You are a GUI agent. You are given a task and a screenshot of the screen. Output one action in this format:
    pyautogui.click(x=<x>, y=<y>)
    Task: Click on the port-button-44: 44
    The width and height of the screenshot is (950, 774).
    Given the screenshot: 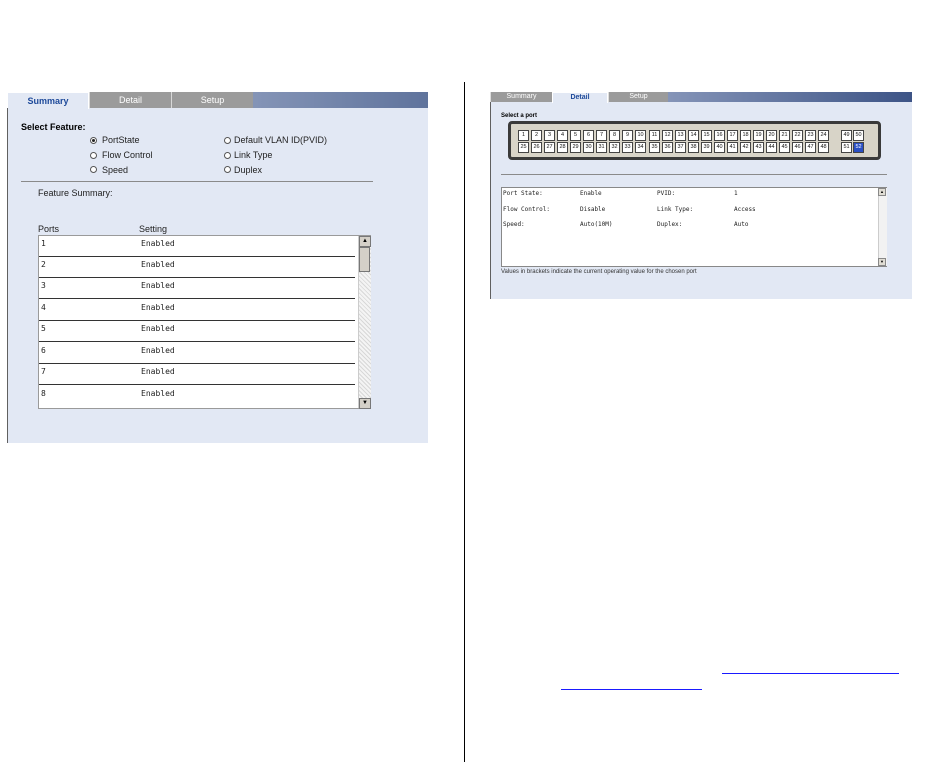 What is the action you would take?
    pyautogui.click(x=771, y=147)
    